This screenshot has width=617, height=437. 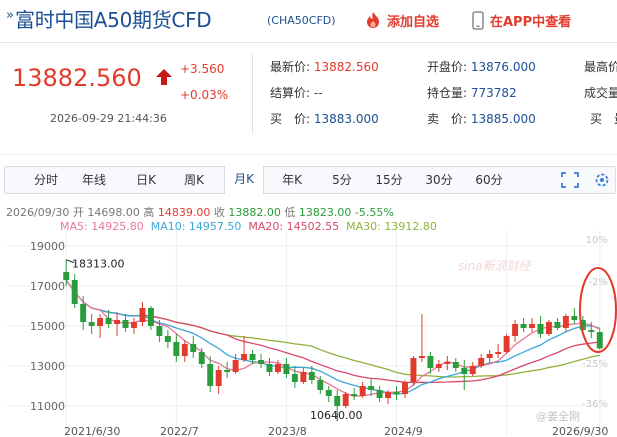 I want to click on field-volume: 成交量, so click(x=600, y=93).